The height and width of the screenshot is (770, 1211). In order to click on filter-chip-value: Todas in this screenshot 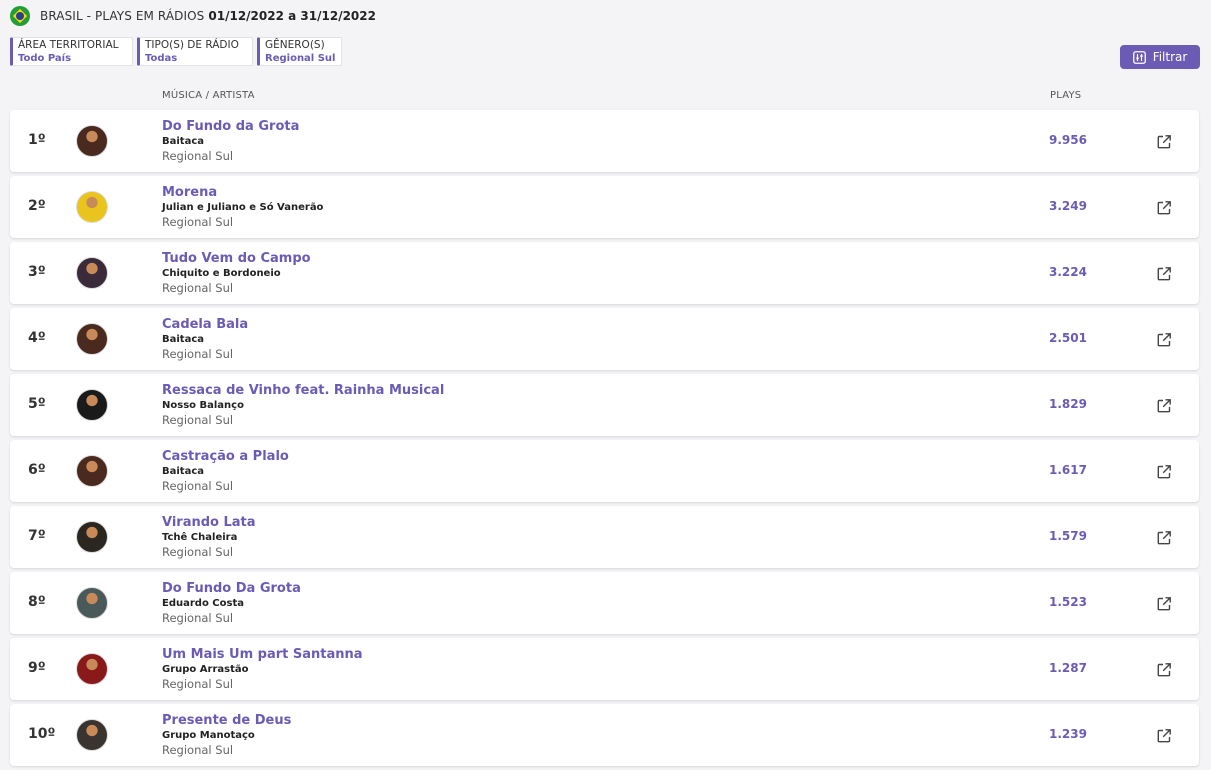, I will do `click(161, 58)`.